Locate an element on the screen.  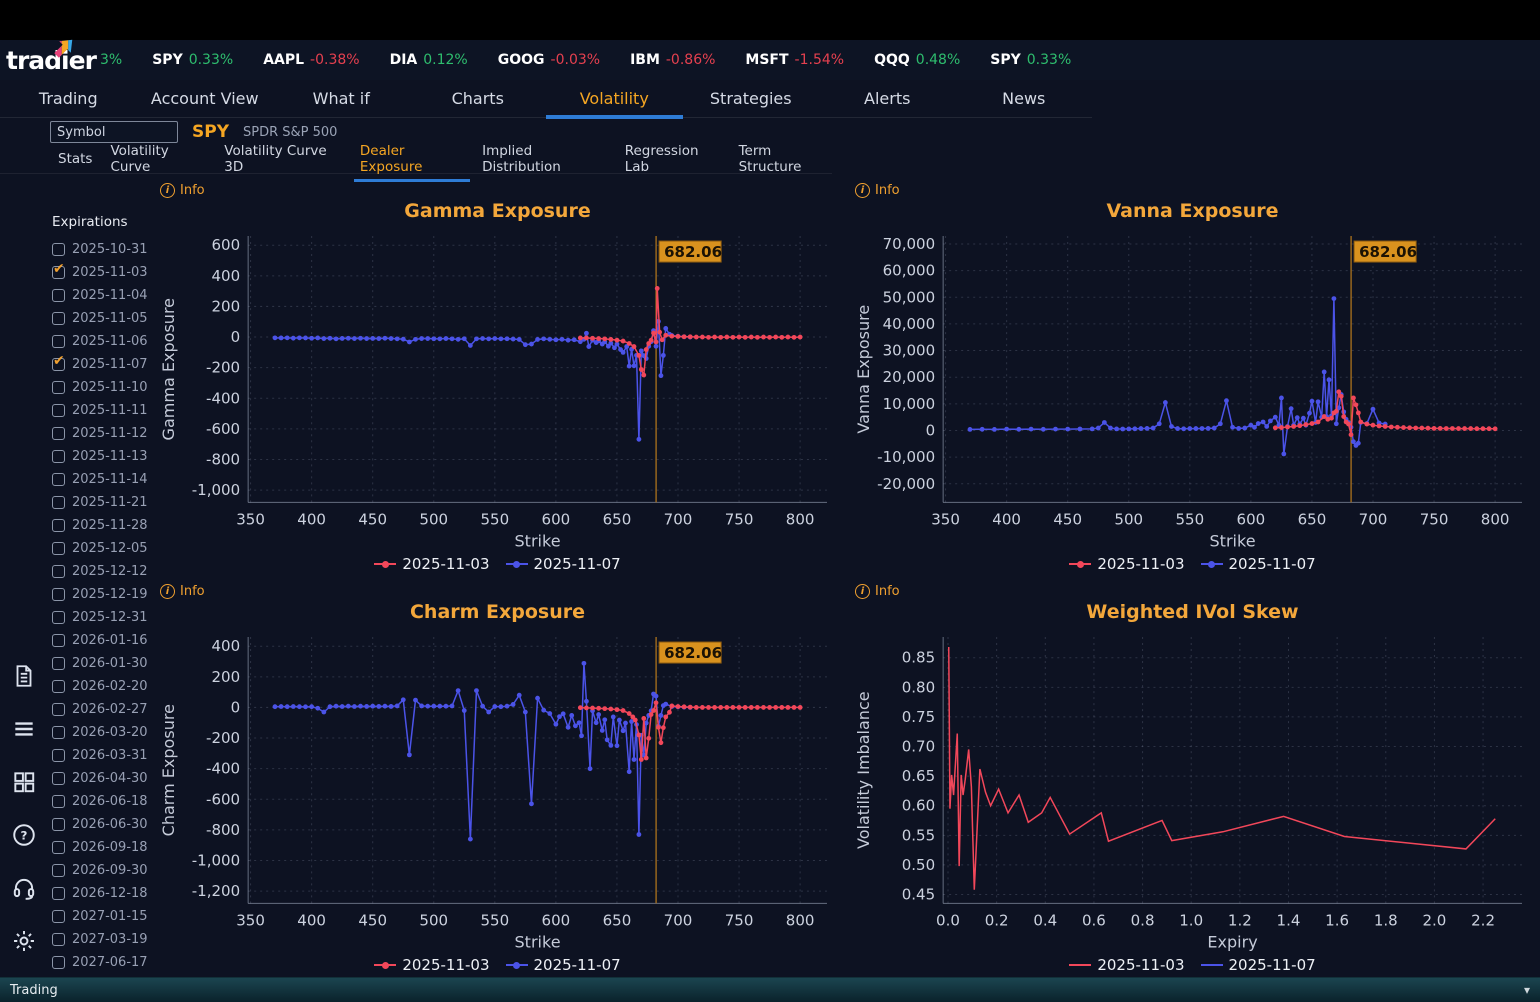
expiration-item: 2026-02-20 is located at coordinates (99, 686).